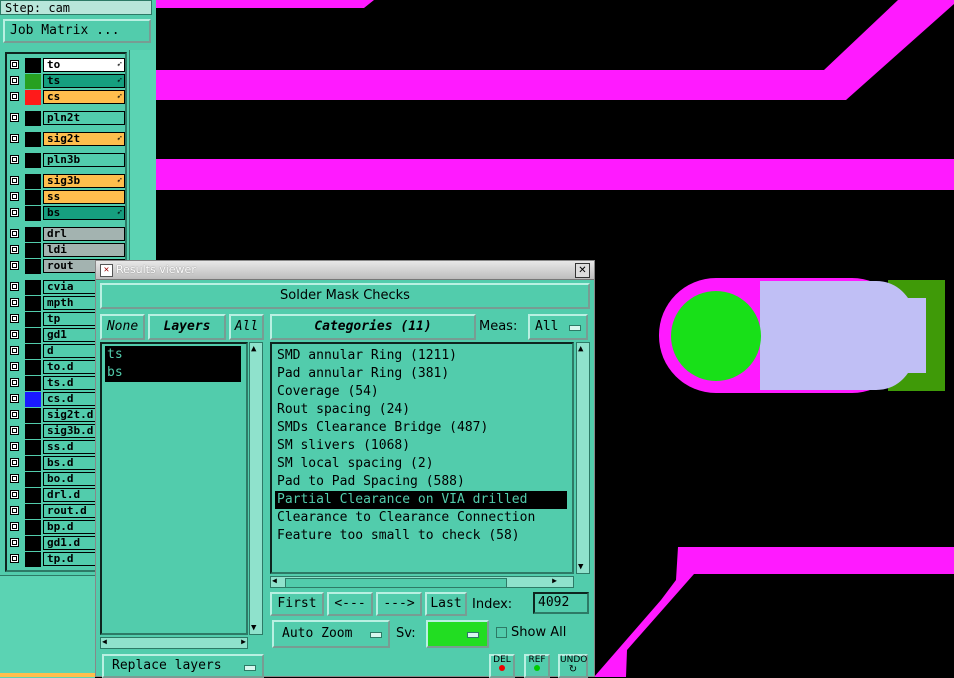 The height and width of the screenshot is (678, 954). I want to click on solder-mask-checks-header: Solder Mask Checks, so click(345, 296).